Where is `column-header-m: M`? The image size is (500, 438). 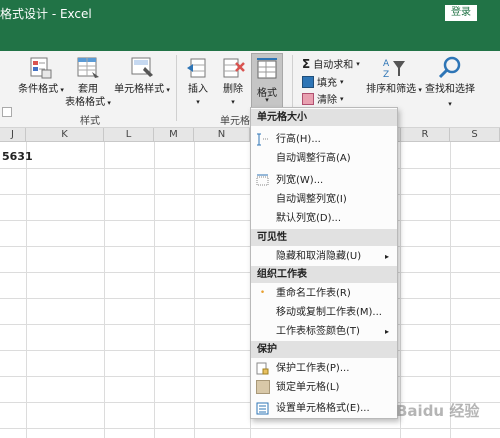
column-header-m: M is located at coordinates (174, 135).